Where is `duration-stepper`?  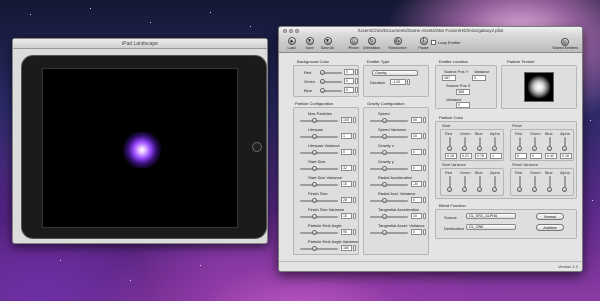
duration-stepper is located at coordinates (408, 82).